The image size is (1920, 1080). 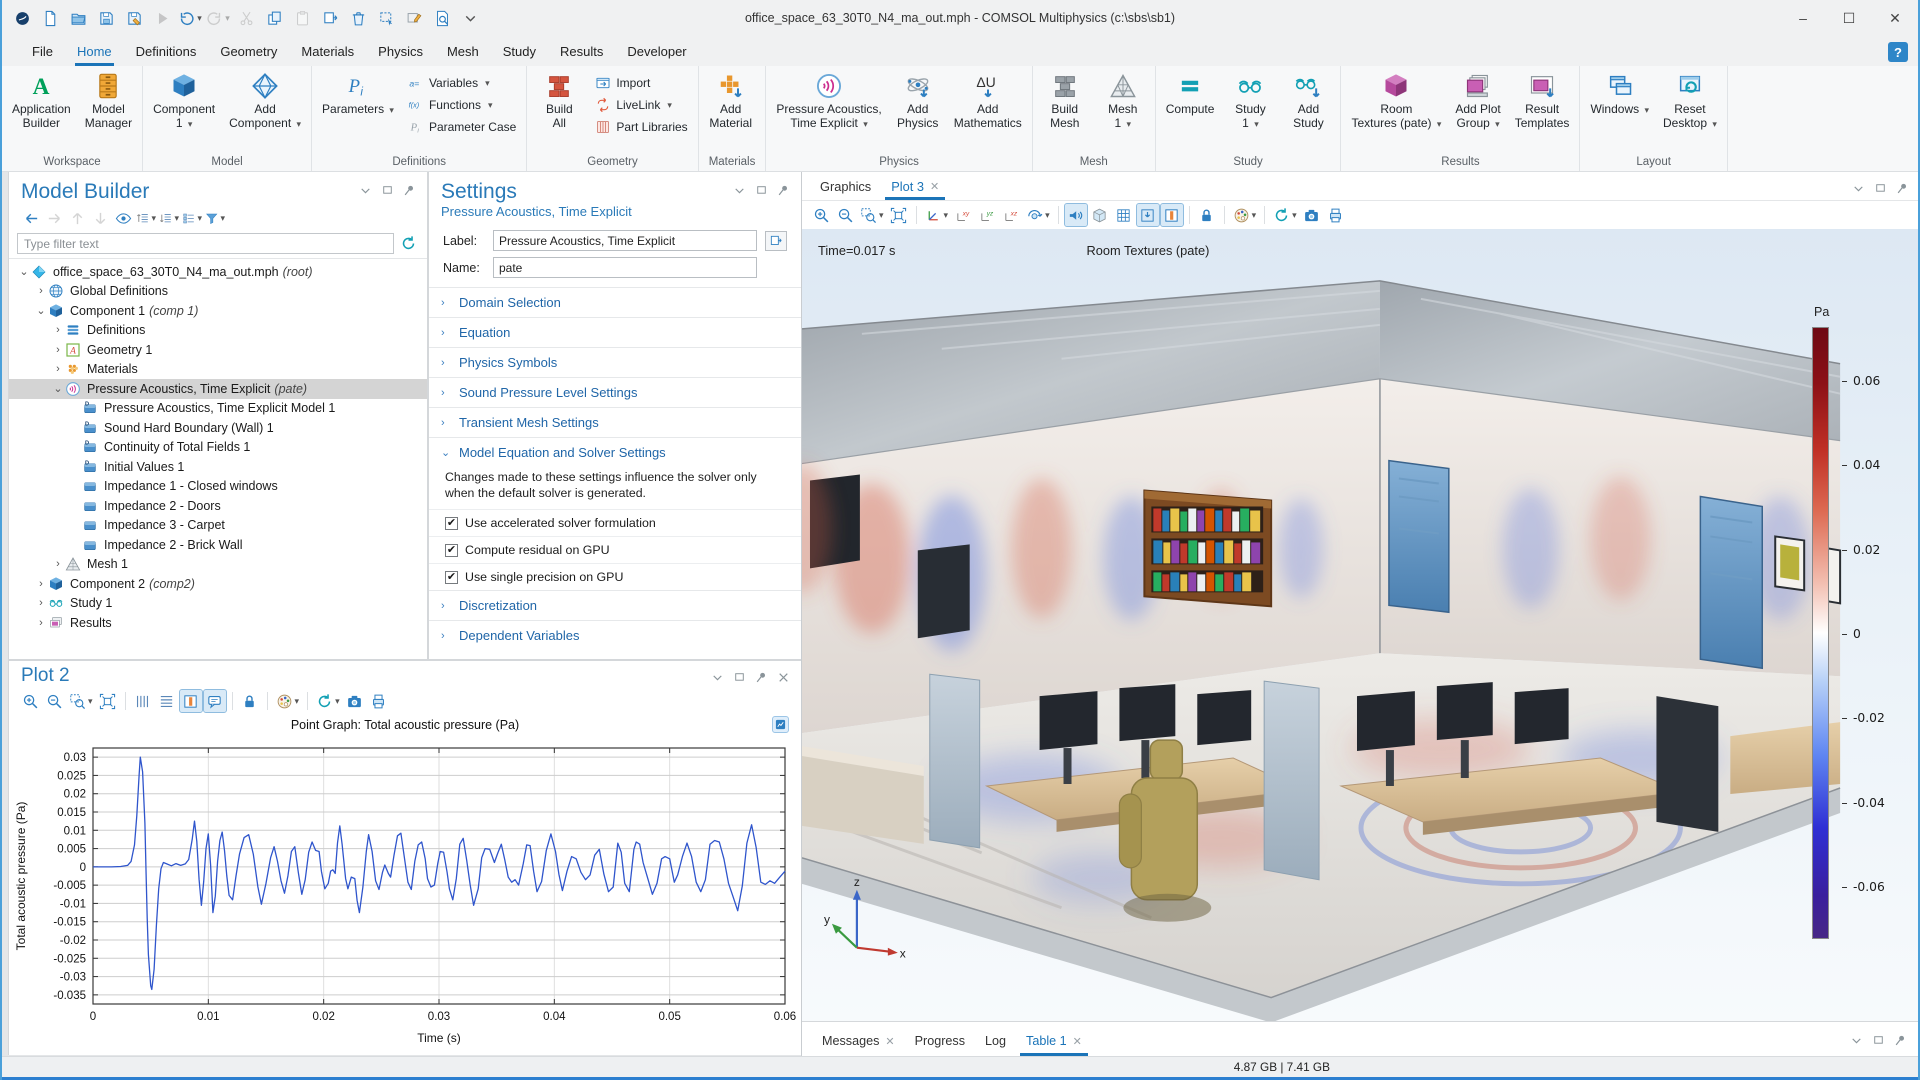 I want to click on sketch-button, so click(x=414, y=18).